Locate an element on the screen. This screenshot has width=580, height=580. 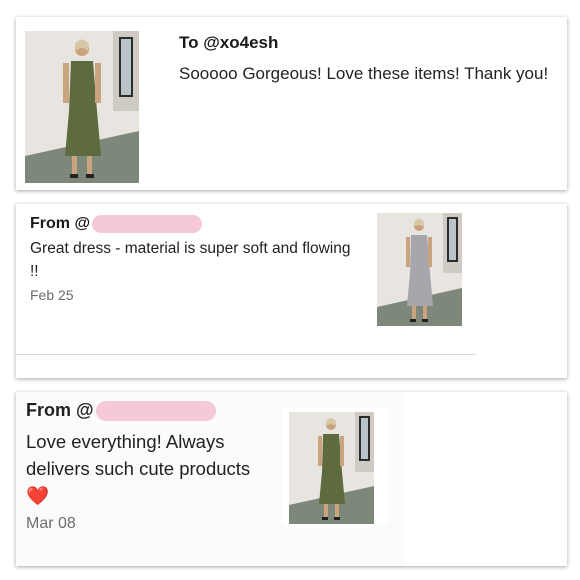
divider is located at coordinates (246, 354).